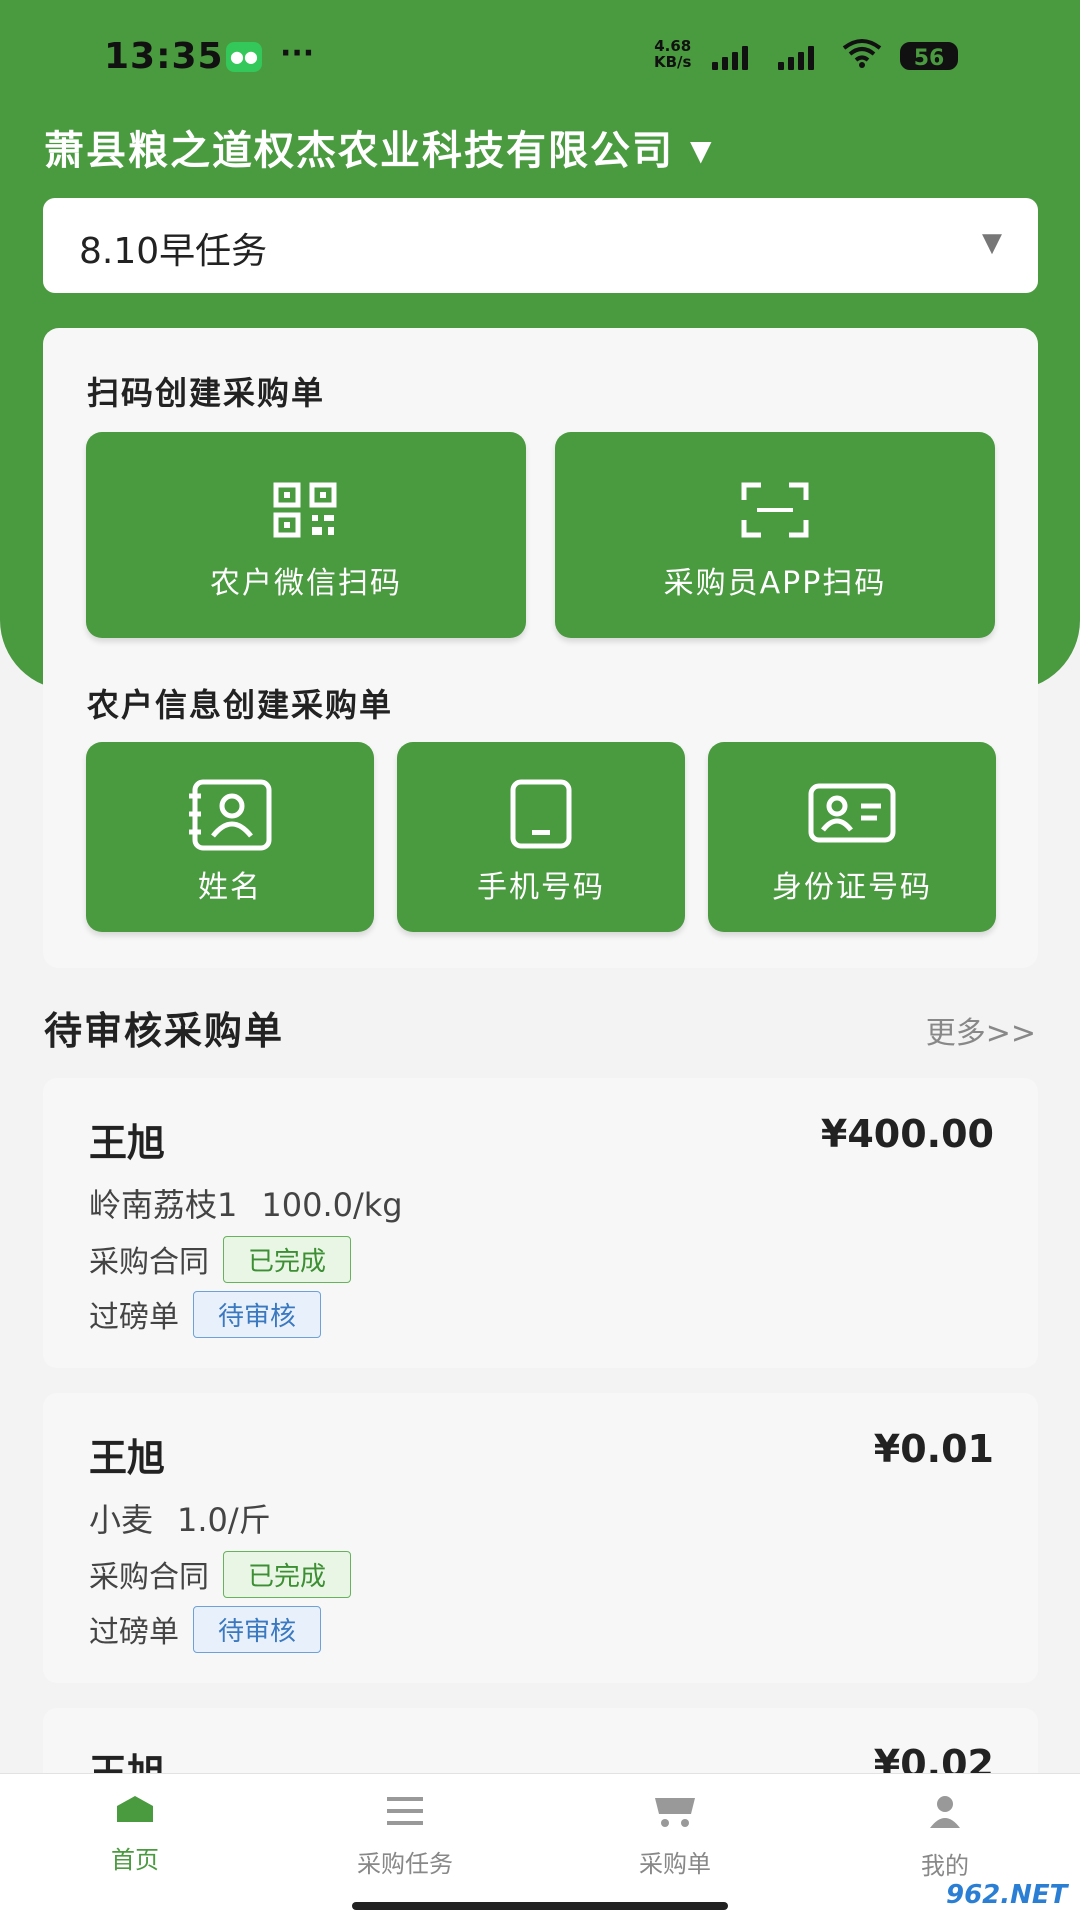 The width and height of the screenshot is (1080, 1921). I want to click on tab-purchase-orders: 采购单, so click(675, 1836).